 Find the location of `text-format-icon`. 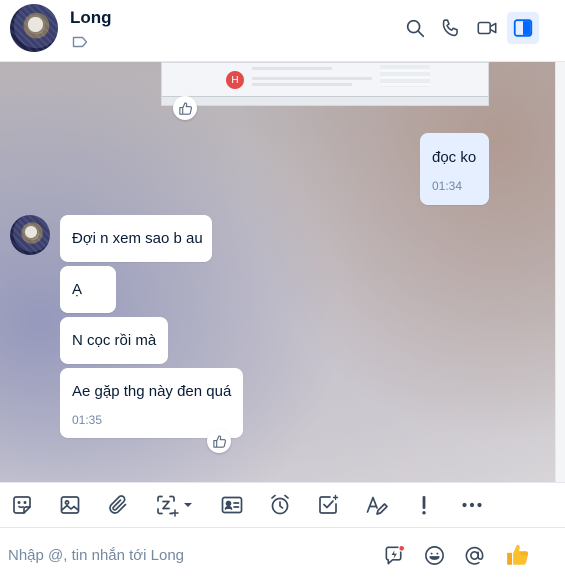

text-format-icon is located at coordinates (377, 505).